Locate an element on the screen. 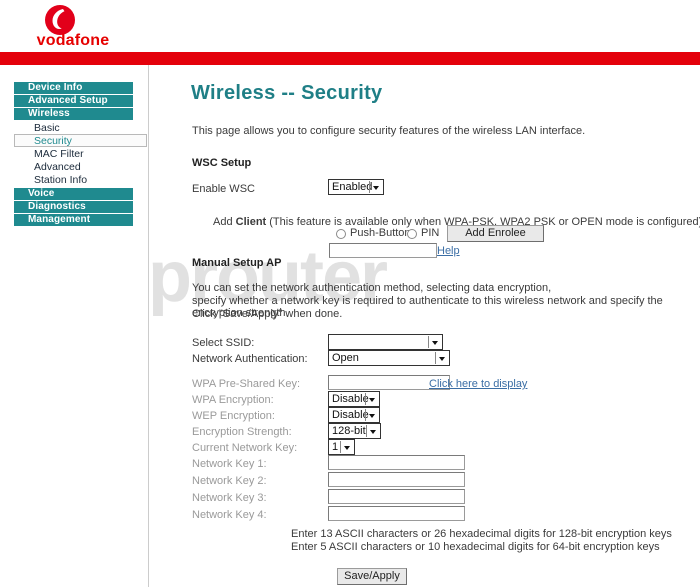 This screenshot has height=587, width=700. wsc-help-link: Help is located at coordinates (448, 251).